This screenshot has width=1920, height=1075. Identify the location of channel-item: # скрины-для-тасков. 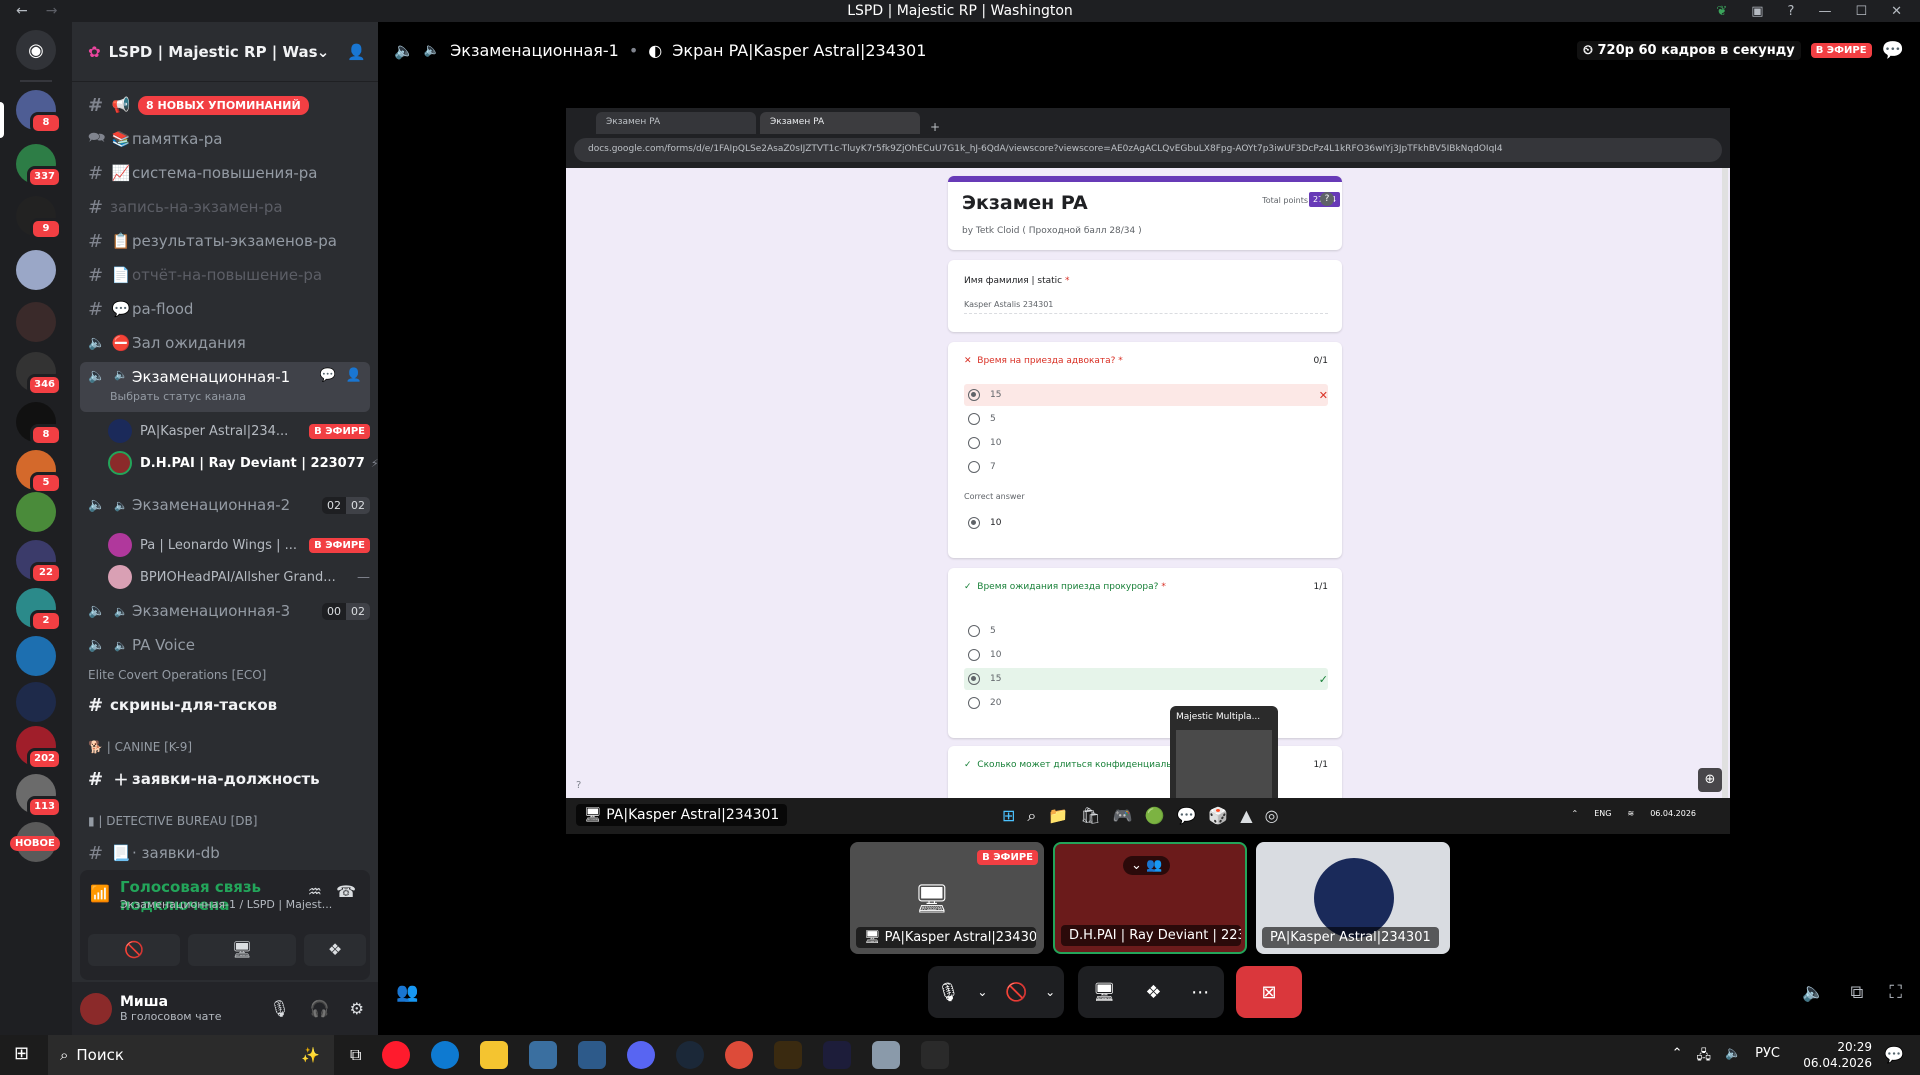
(225, 705).